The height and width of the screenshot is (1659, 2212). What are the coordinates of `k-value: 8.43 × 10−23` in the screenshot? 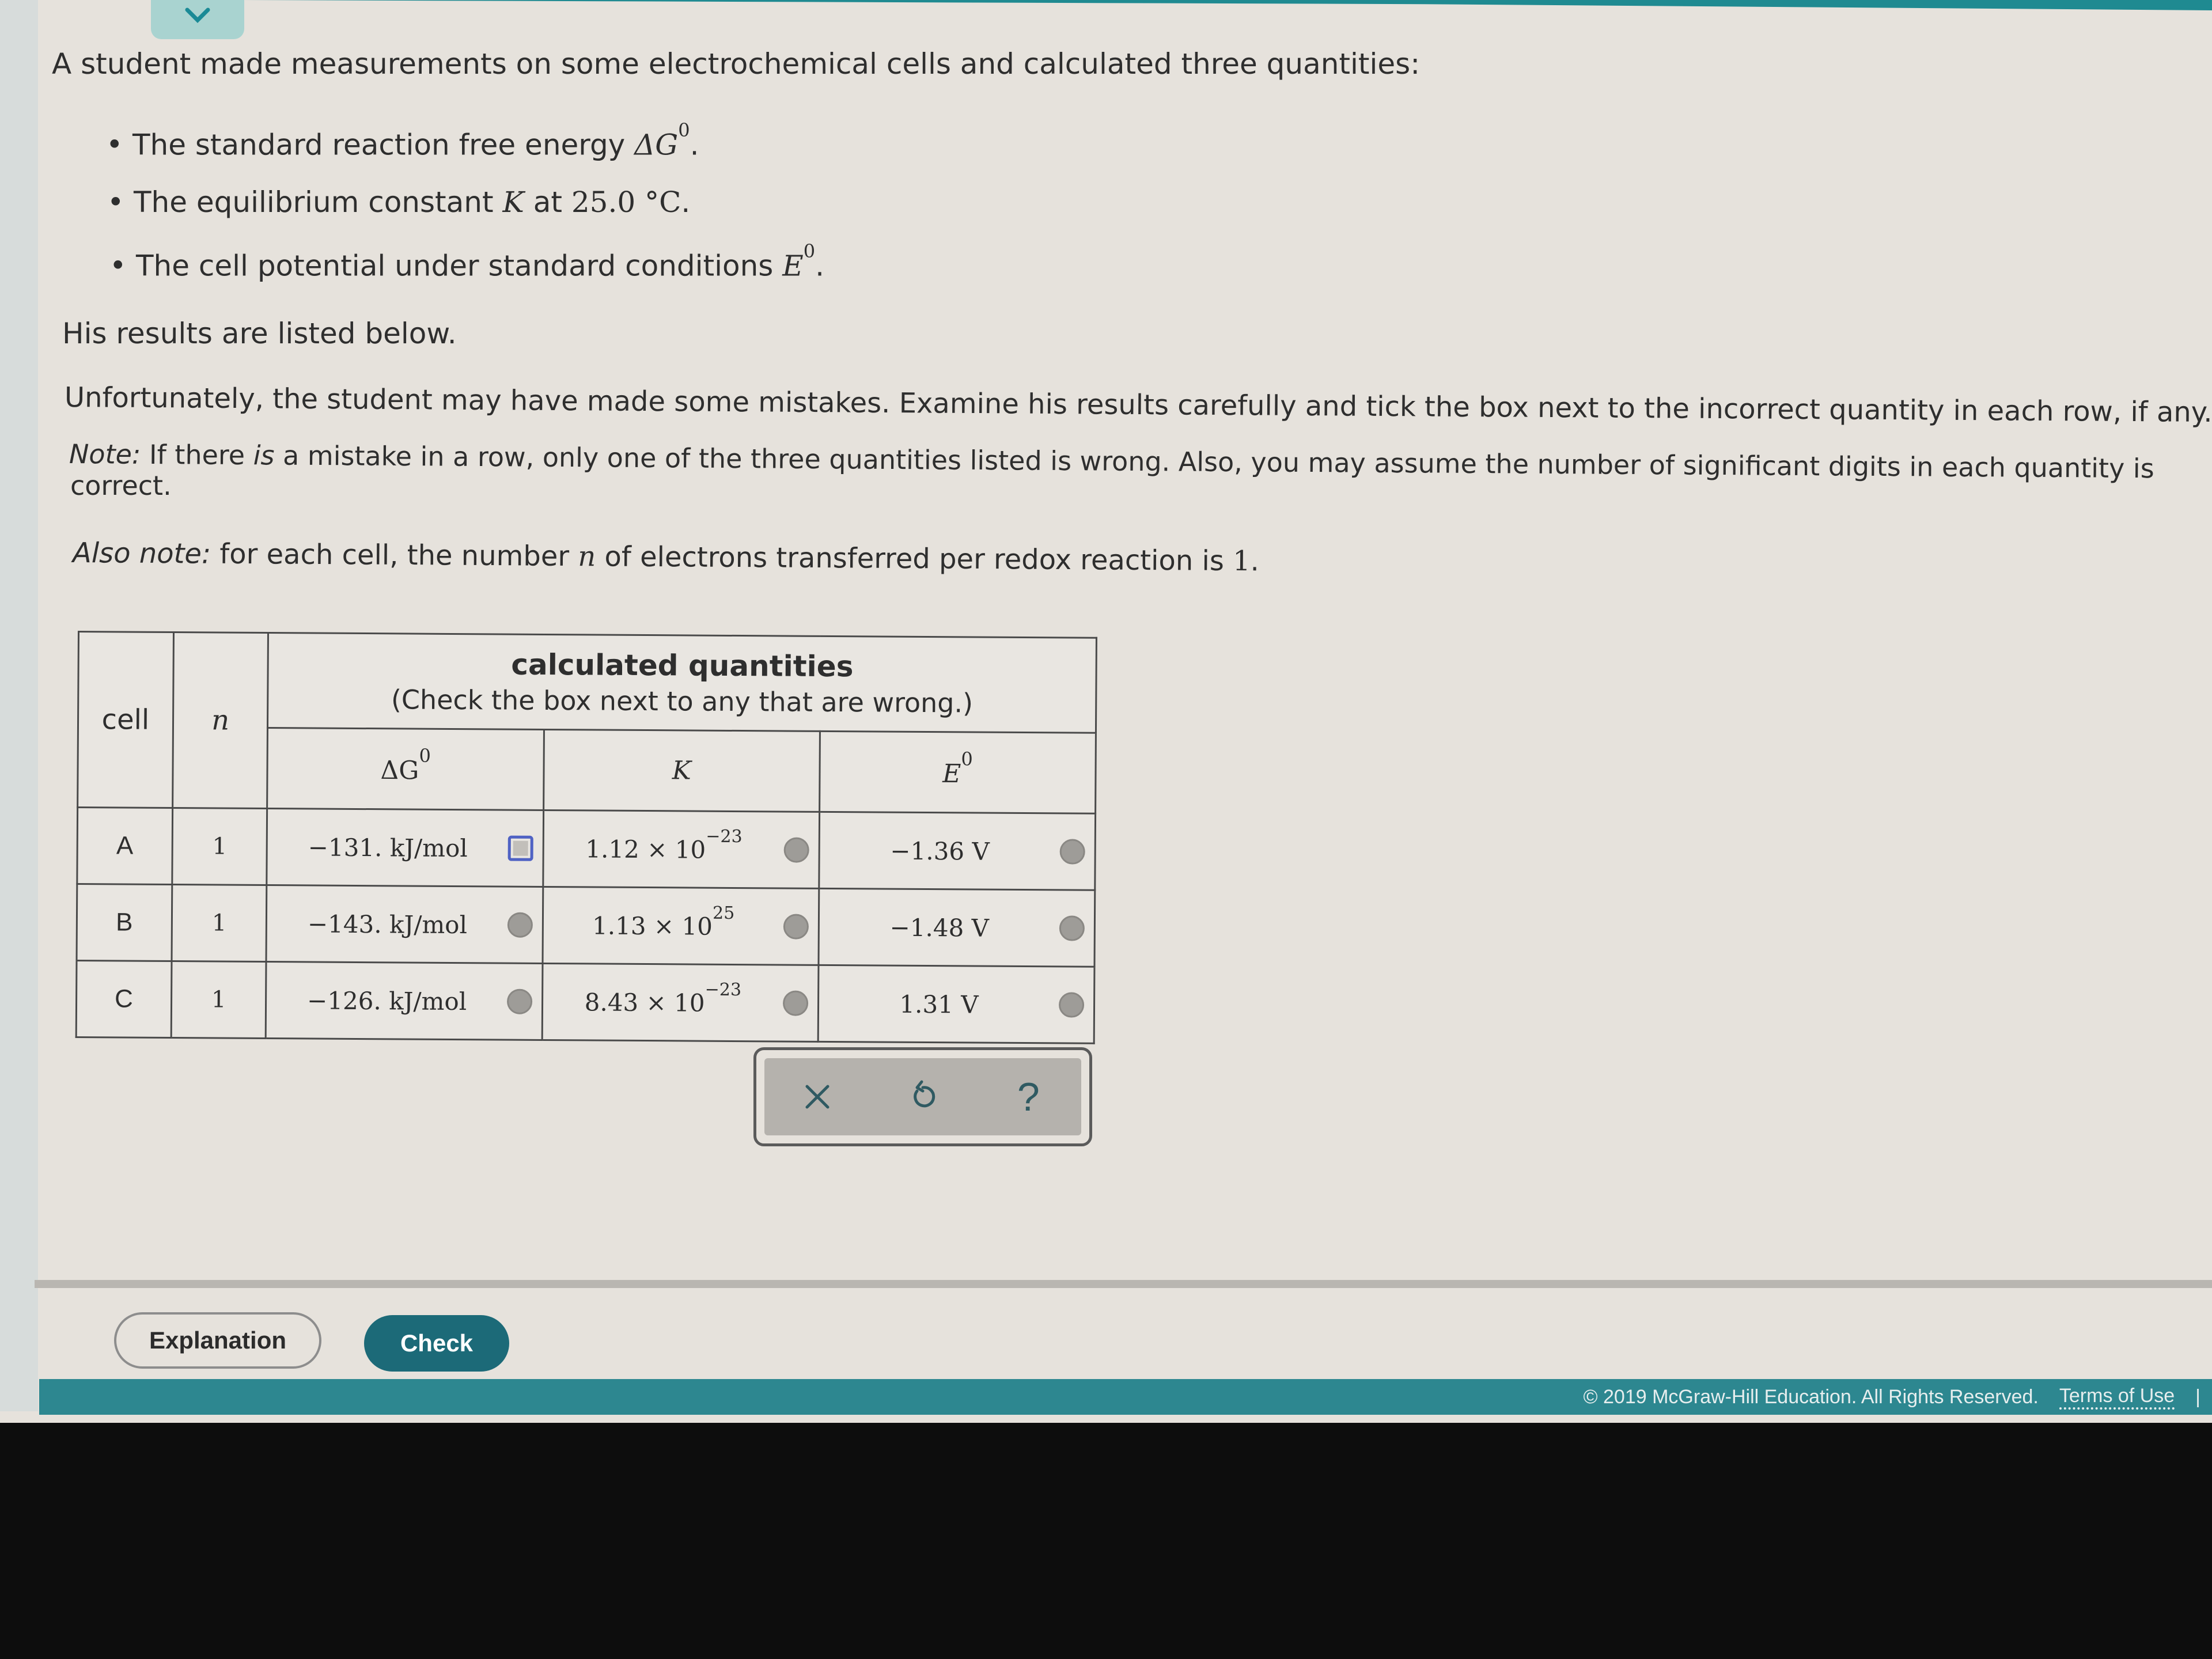 It's located at (663, 998).